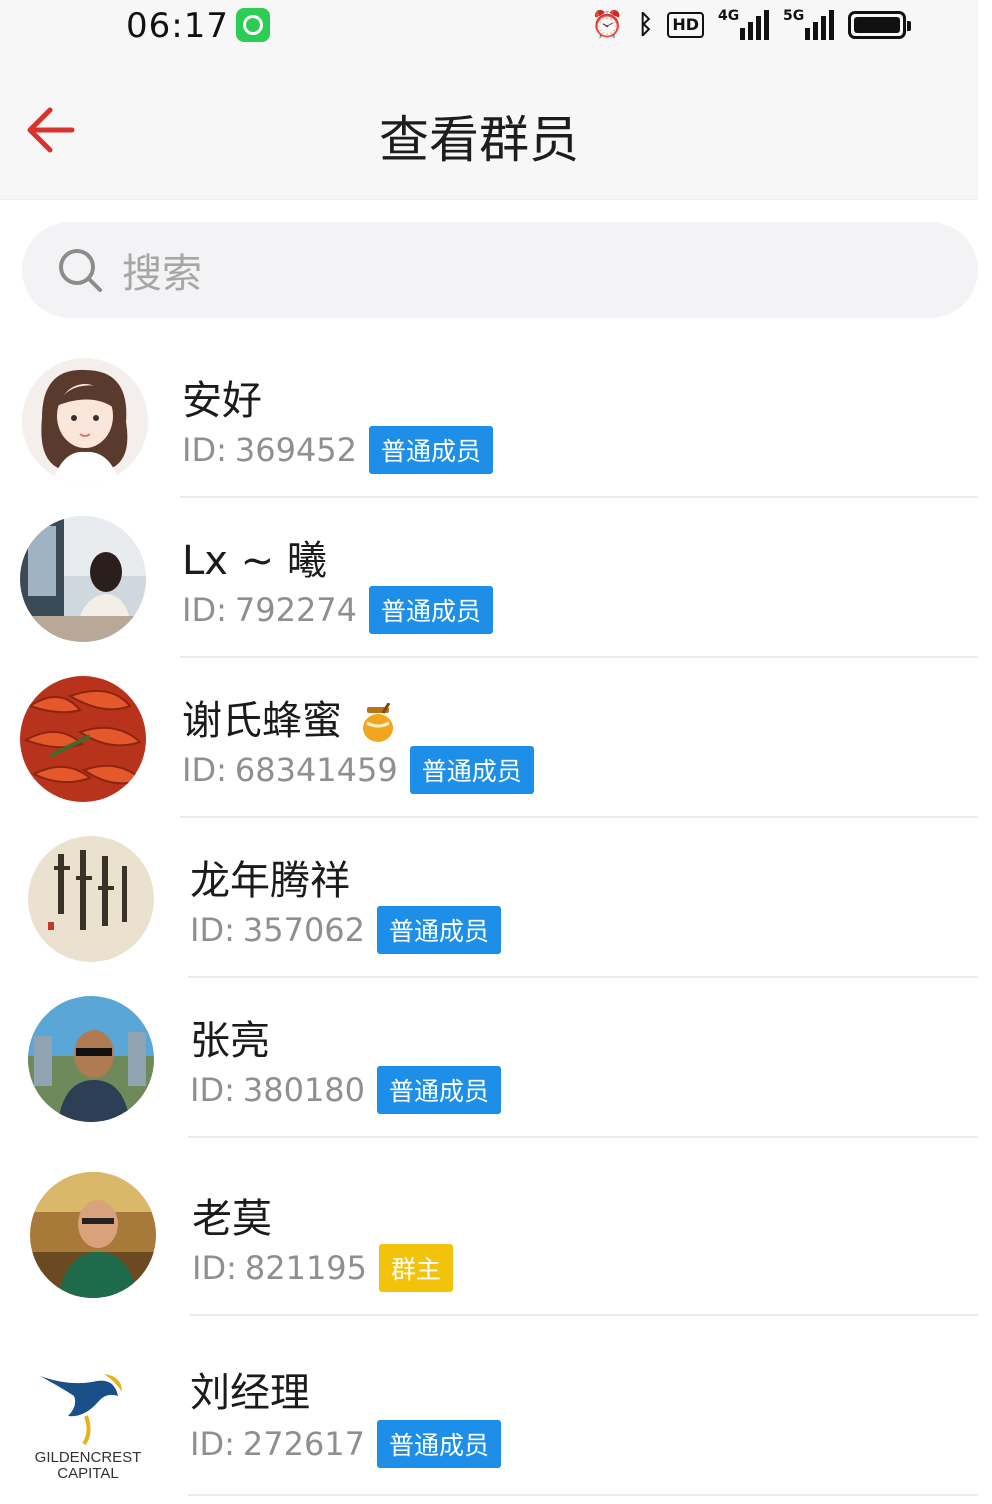 Image resolution: width=992 pixels, height=1504 pixels. What do you see at coordinates (377, 722) in the screenshot?
I see `honey-pot-icon` at bounding box center [377, 722].